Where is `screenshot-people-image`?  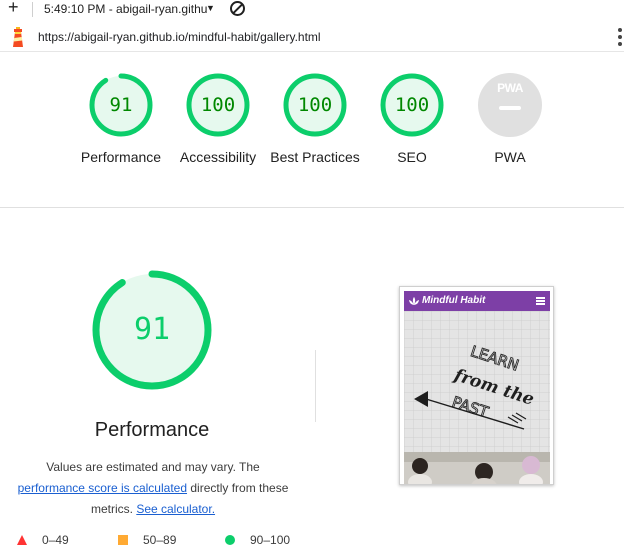
screenshot-people-image is located at coordinates (477, 468).